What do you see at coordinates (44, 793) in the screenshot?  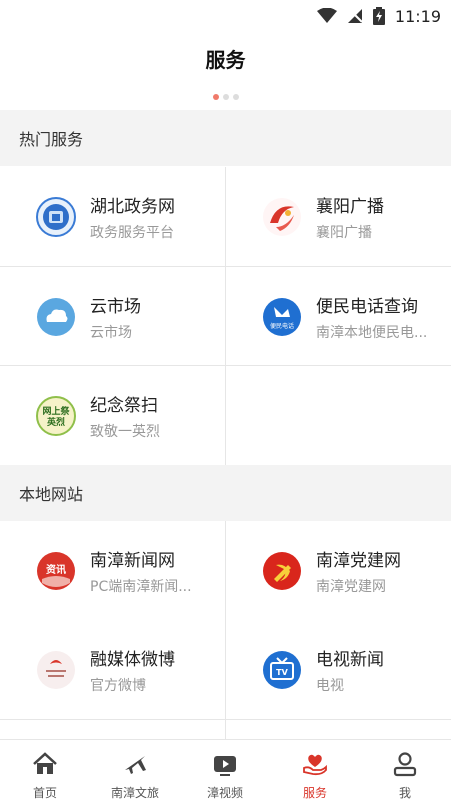 I see `tab-label: 首页` at bounding box center [44, 793].